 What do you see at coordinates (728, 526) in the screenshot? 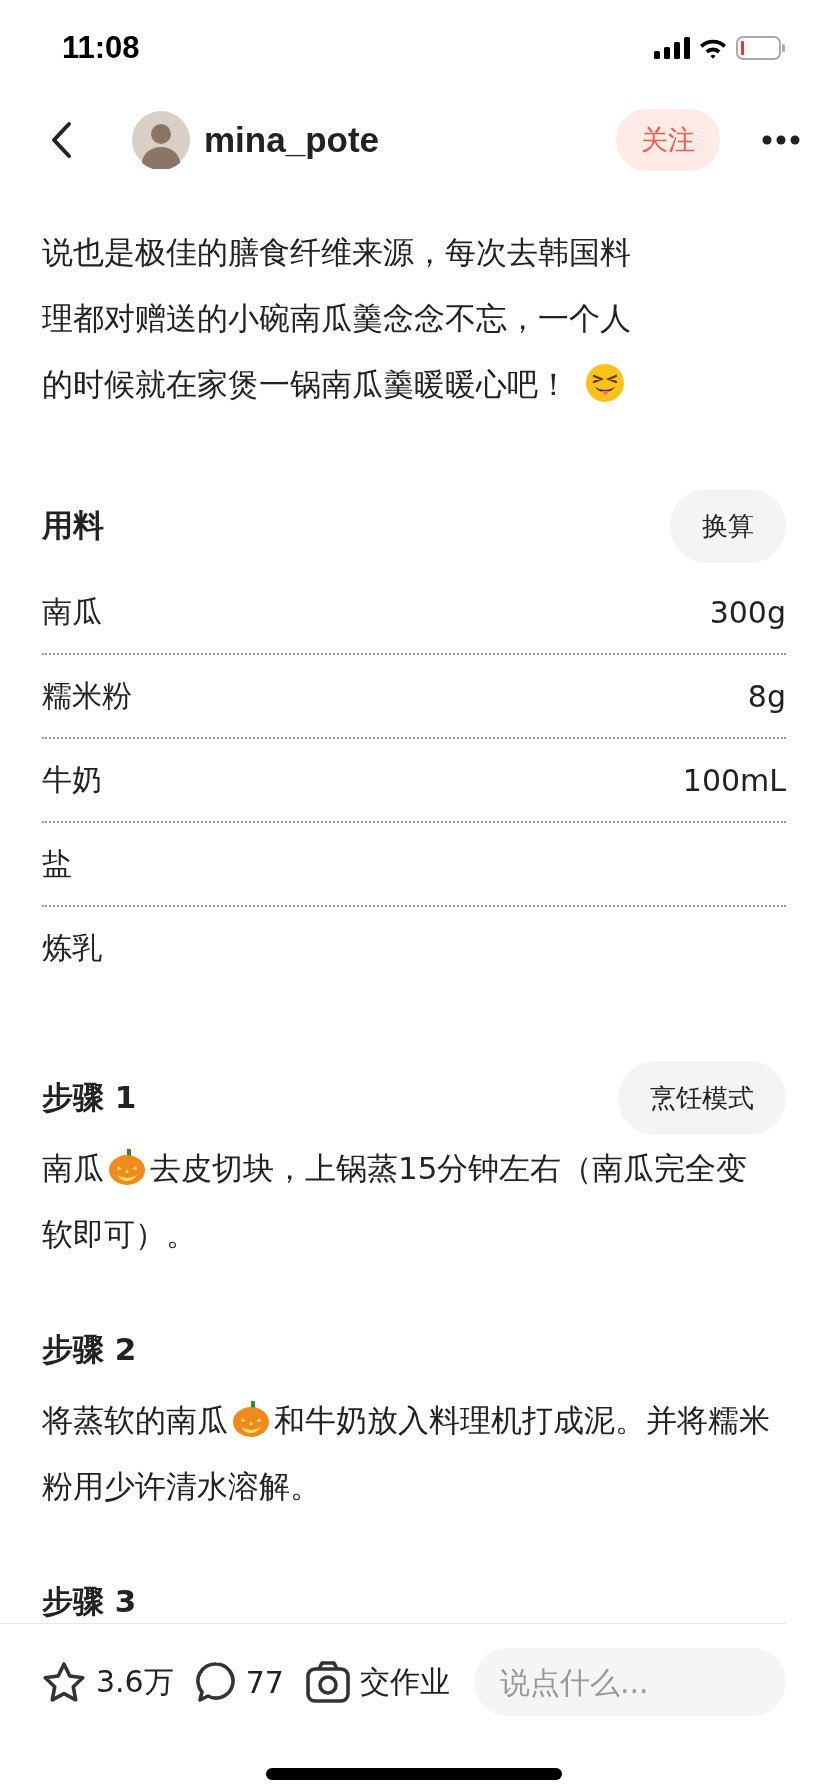
I see `convert-button: 换算` at bounding box center [728, 526].